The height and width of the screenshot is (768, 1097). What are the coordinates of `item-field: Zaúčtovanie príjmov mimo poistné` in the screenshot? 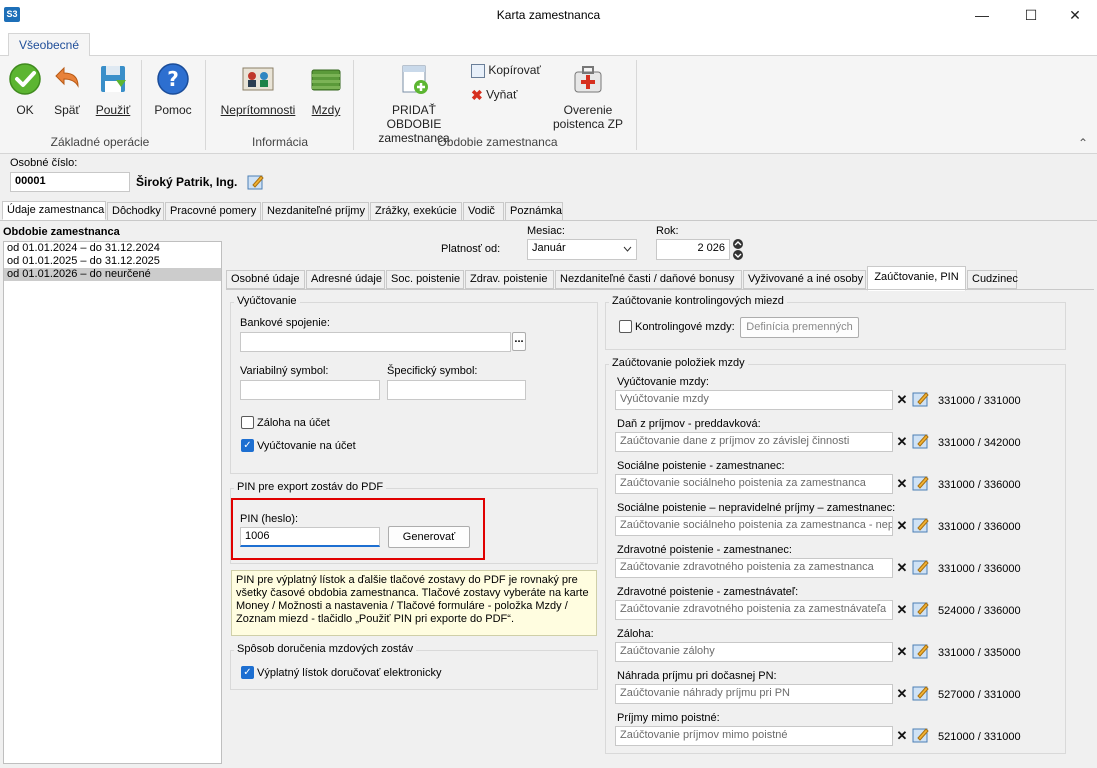 It's located at (754, 736).